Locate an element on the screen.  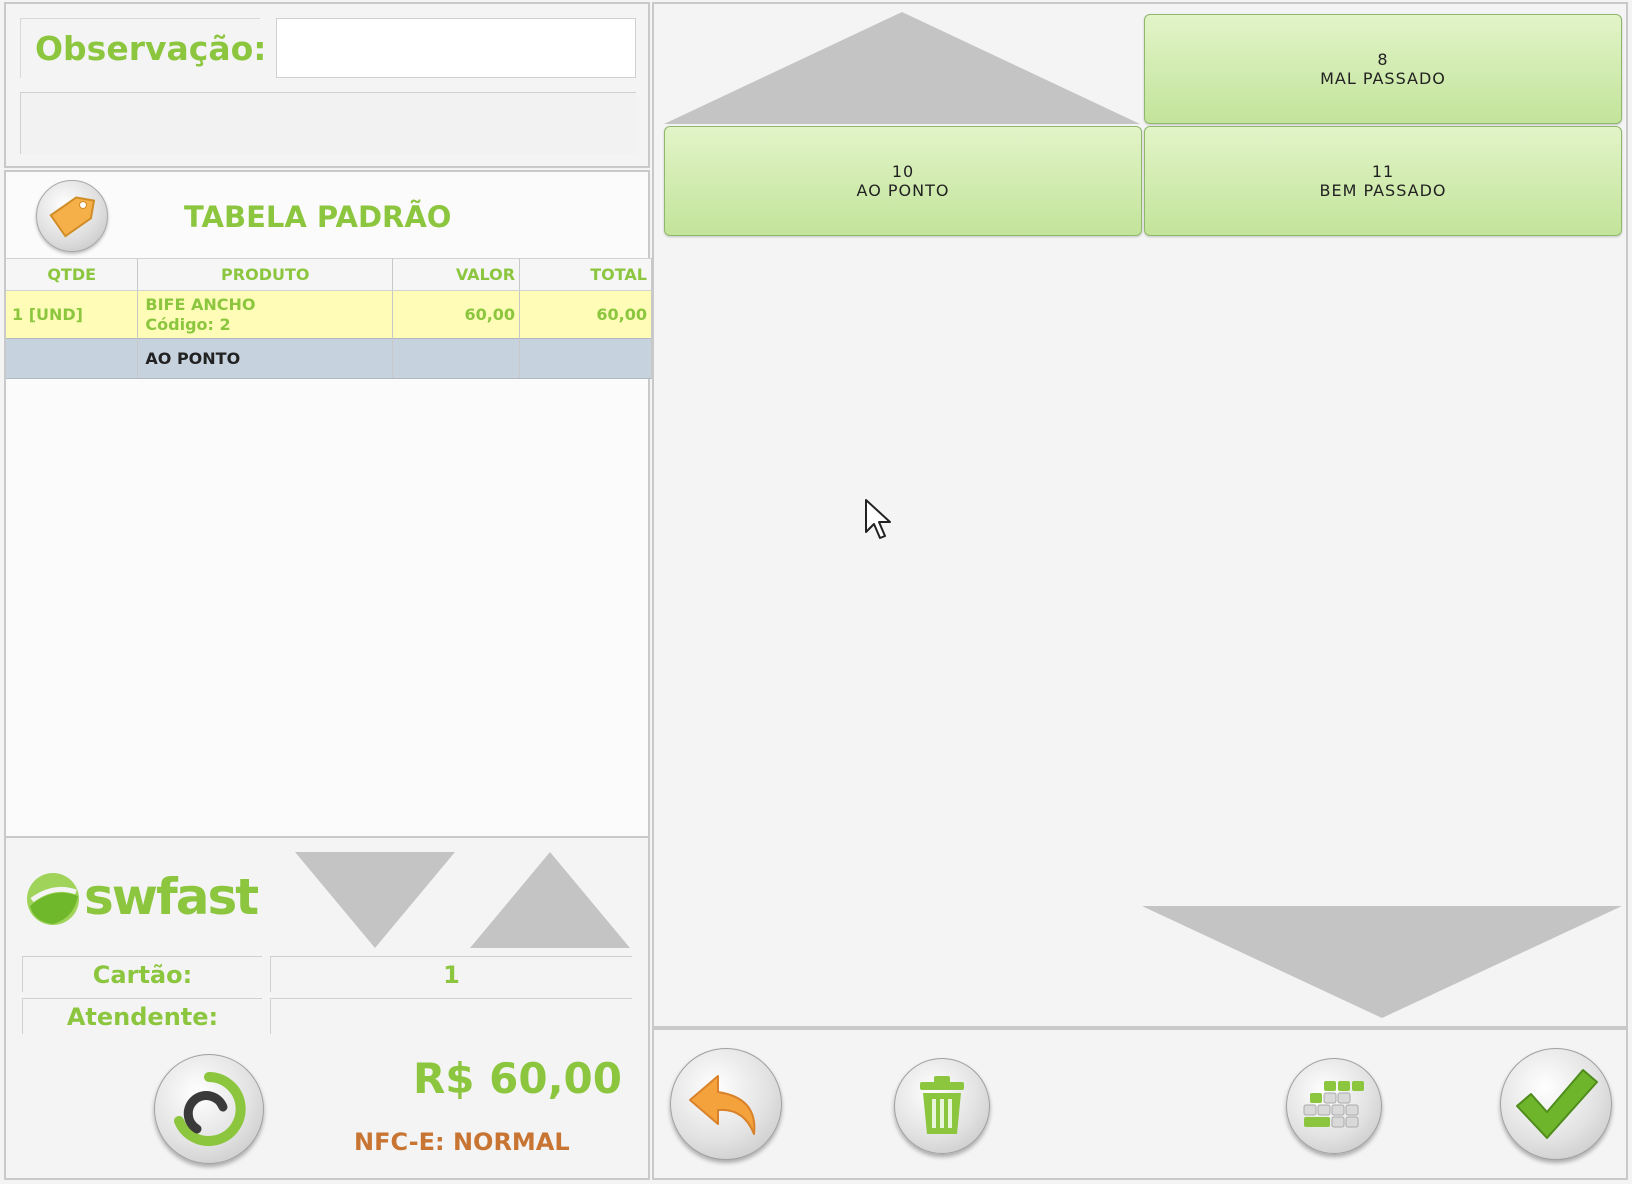
price-tag-icon is located at coordinates (72, 217).